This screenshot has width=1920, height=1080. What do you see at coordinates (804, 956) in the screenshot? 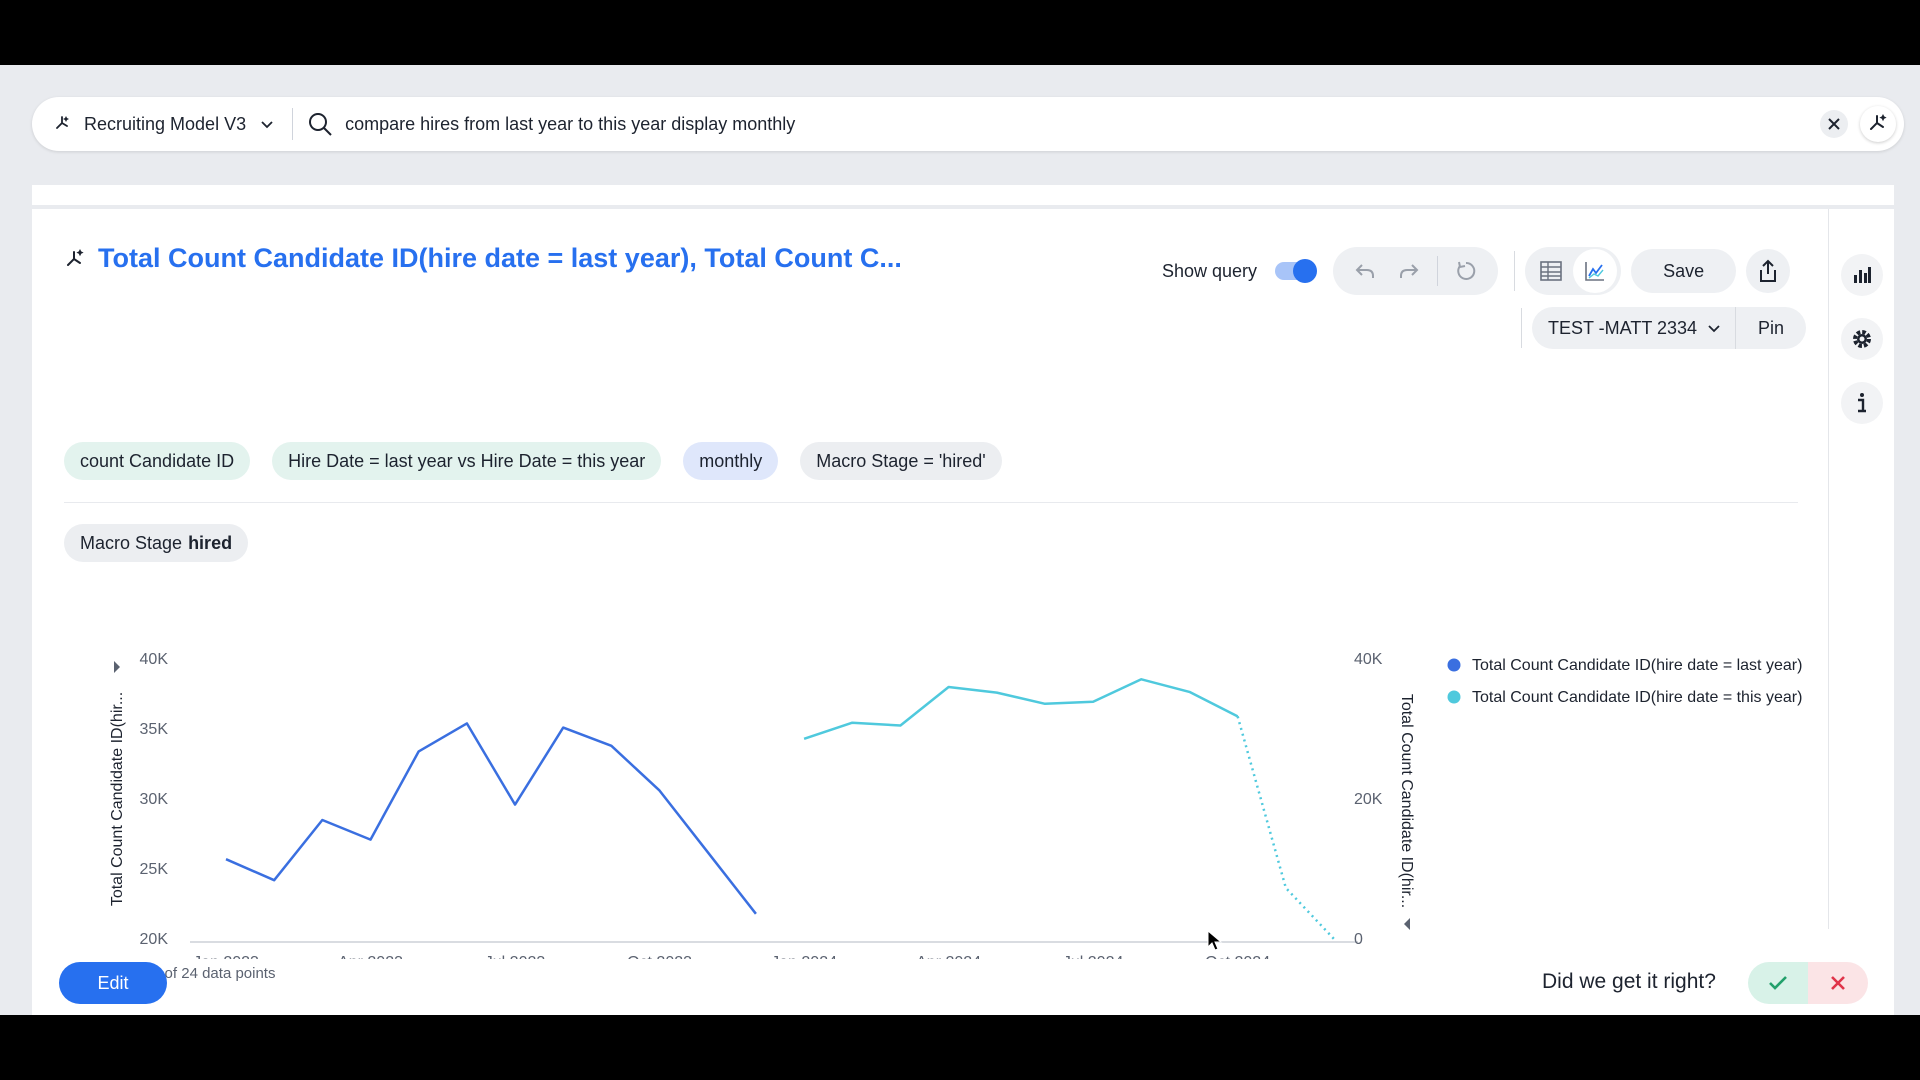
I see `x-tick-label: Jan 2024` at bounding box center [804, 956].